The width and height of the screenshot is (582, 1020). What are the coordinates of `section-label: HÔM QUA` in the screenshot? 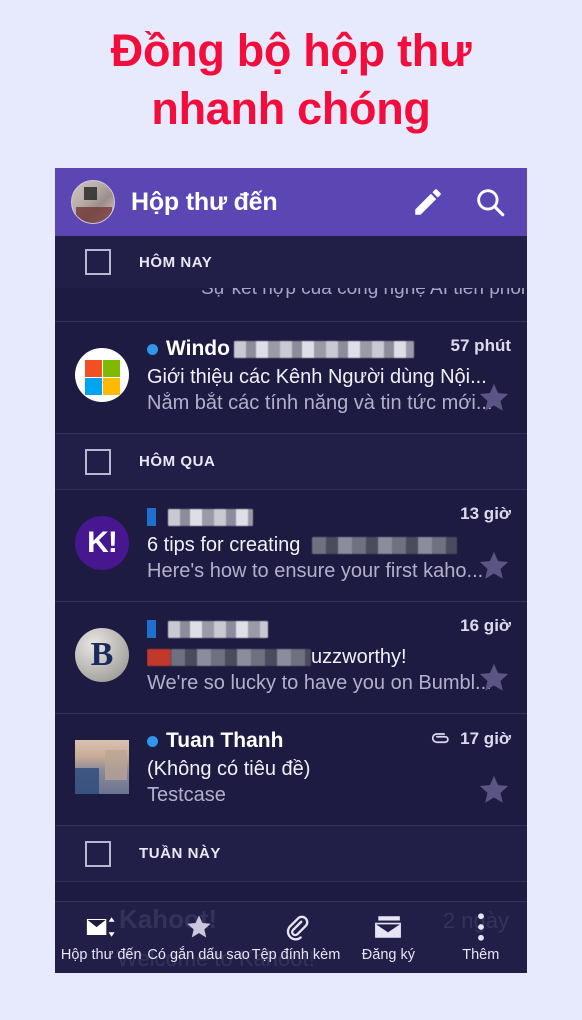 It's located at (177, 461).